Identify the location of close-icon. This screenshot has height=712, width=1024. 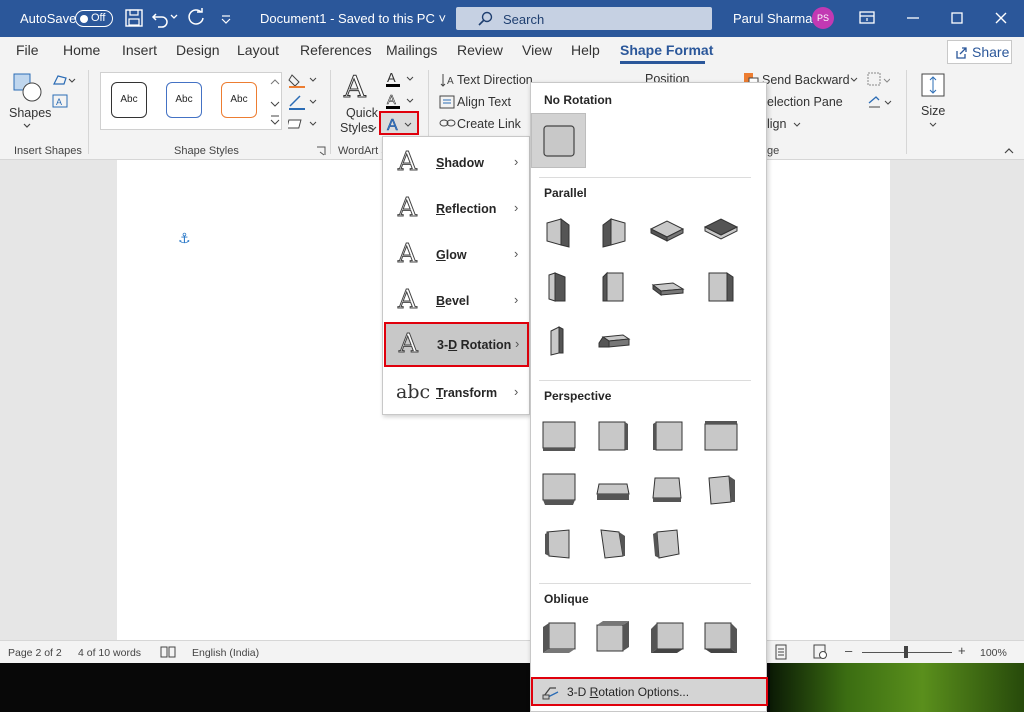
(1001, 18).